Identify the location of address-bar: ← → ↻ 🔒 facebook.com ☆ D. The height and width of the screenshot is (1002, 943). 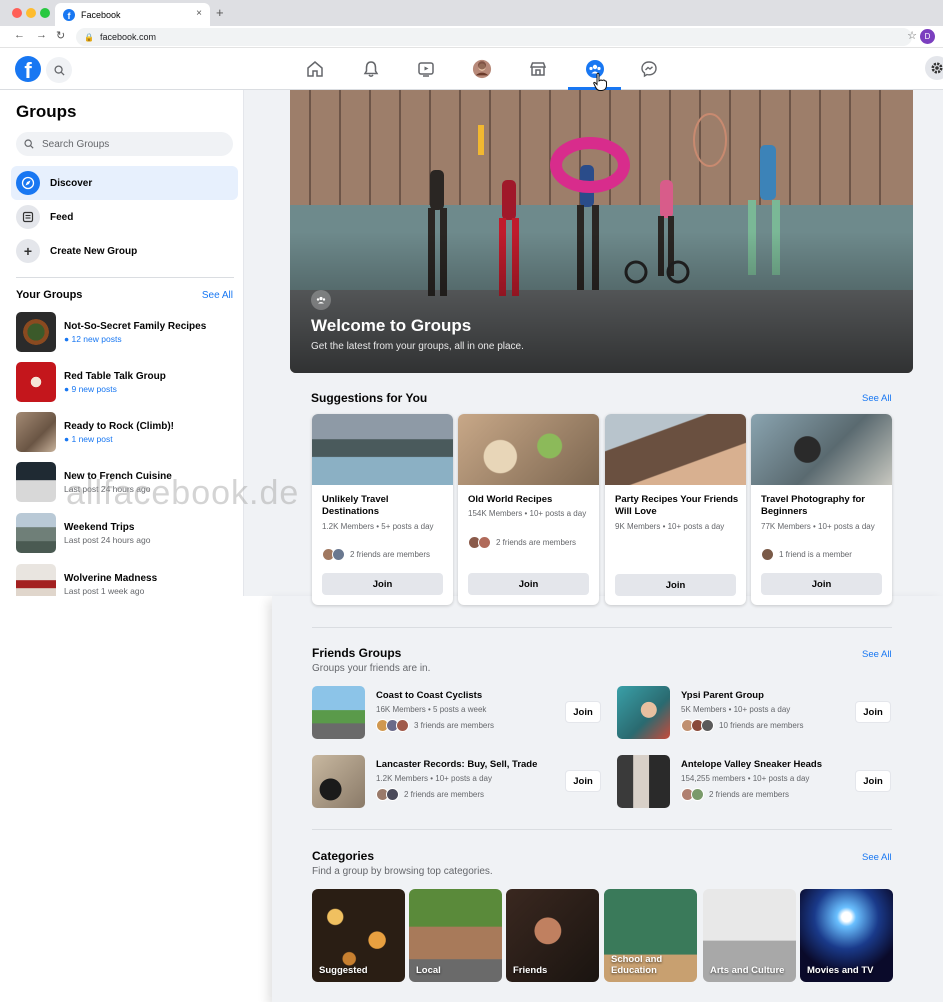
(471, 37).